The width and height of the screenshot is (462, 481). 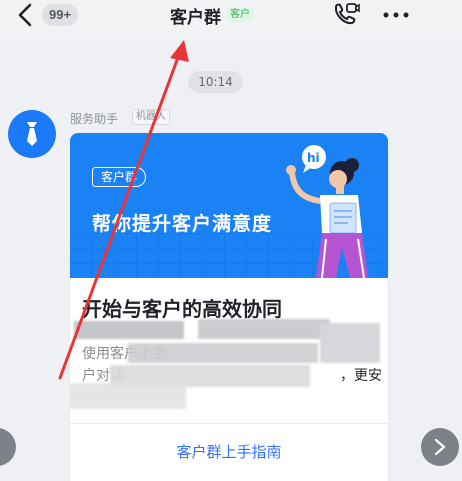 What do you see at coordinates (26, 15) in the screenshot?
I see `back-chevron-icon` at bounding box center [26, 15].